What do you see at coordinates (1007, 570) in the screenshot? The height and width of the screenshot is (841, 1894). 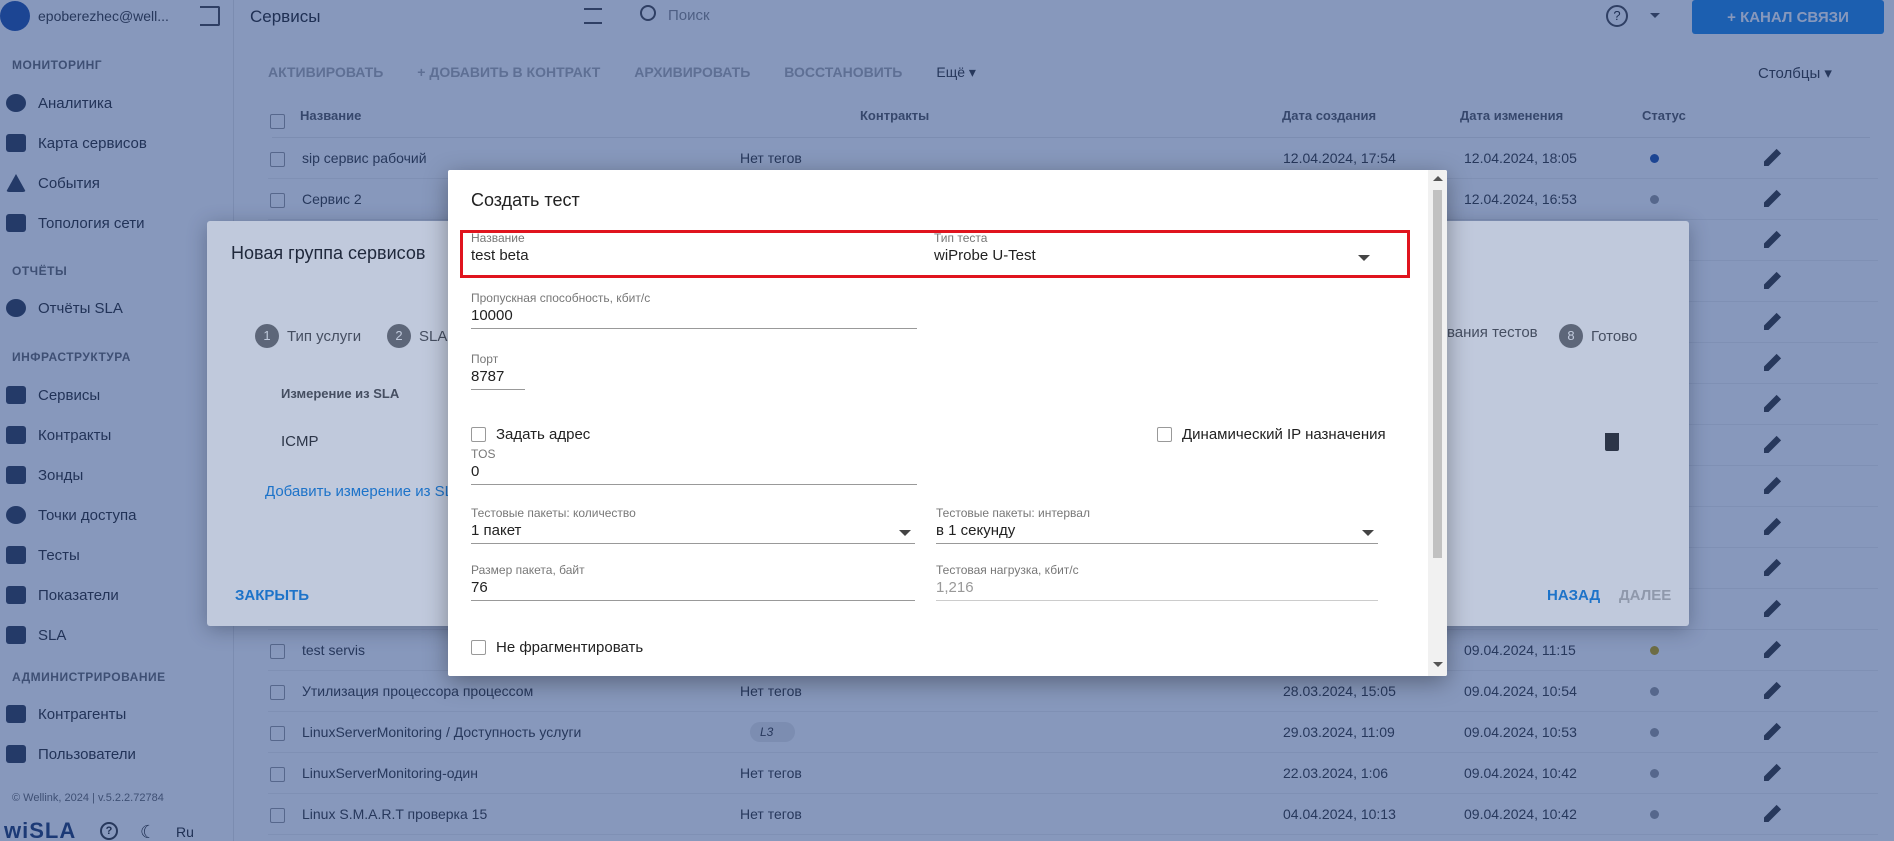 I see `field-label: Тестовая нагрузка, кбит/с` at bounding box center [1007, 570].